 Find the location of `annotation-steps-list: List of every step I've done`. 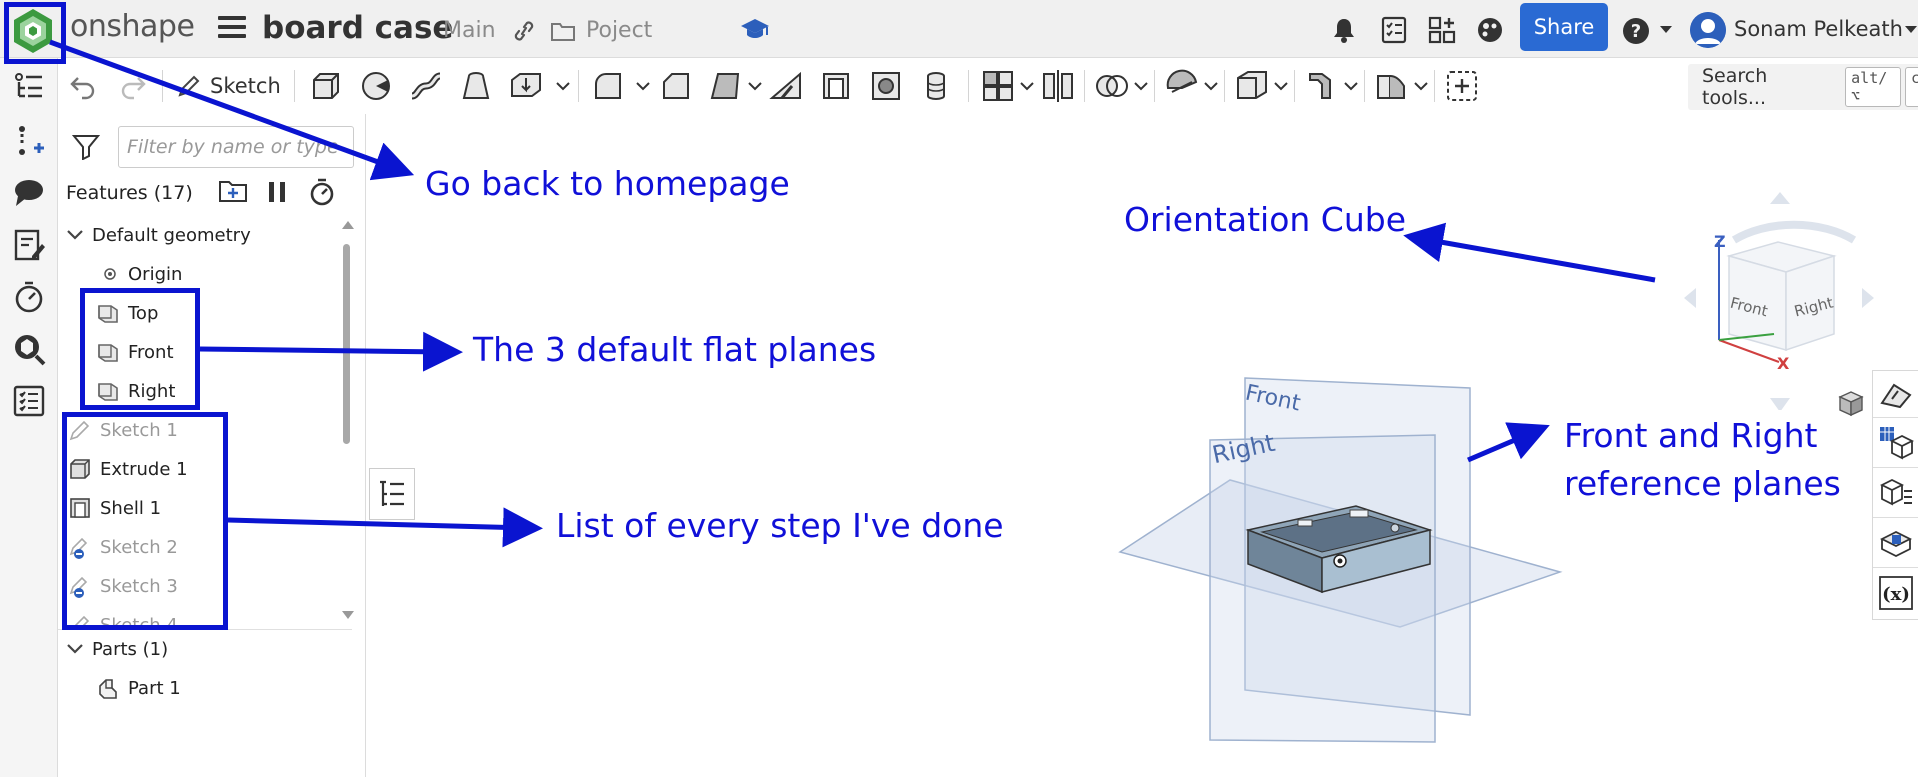

annotation-steps-list: List of every step I've done is located at coordinates (780, 525).